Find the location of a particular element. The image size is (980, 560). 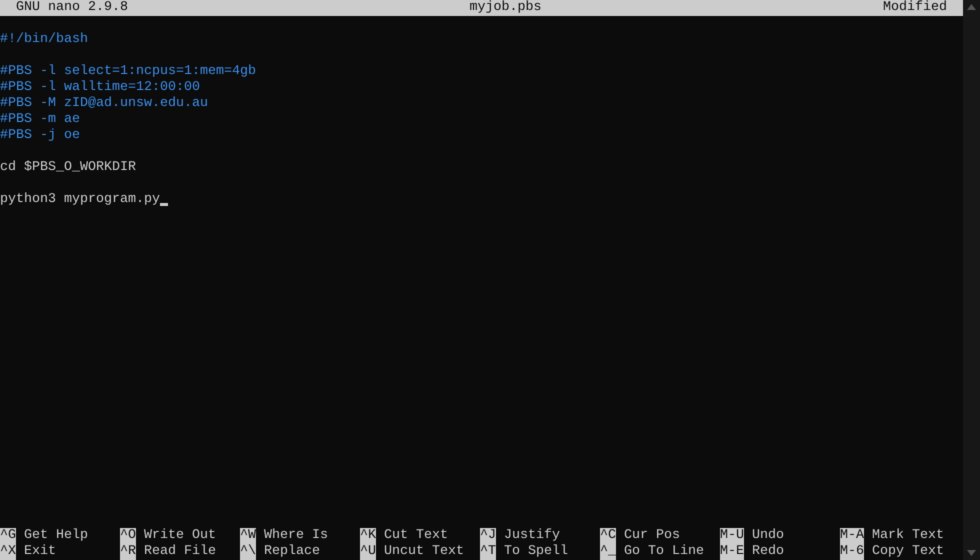

code-line: #PBS -l walltime=12:00:00 is located at coordinates (100, 88).